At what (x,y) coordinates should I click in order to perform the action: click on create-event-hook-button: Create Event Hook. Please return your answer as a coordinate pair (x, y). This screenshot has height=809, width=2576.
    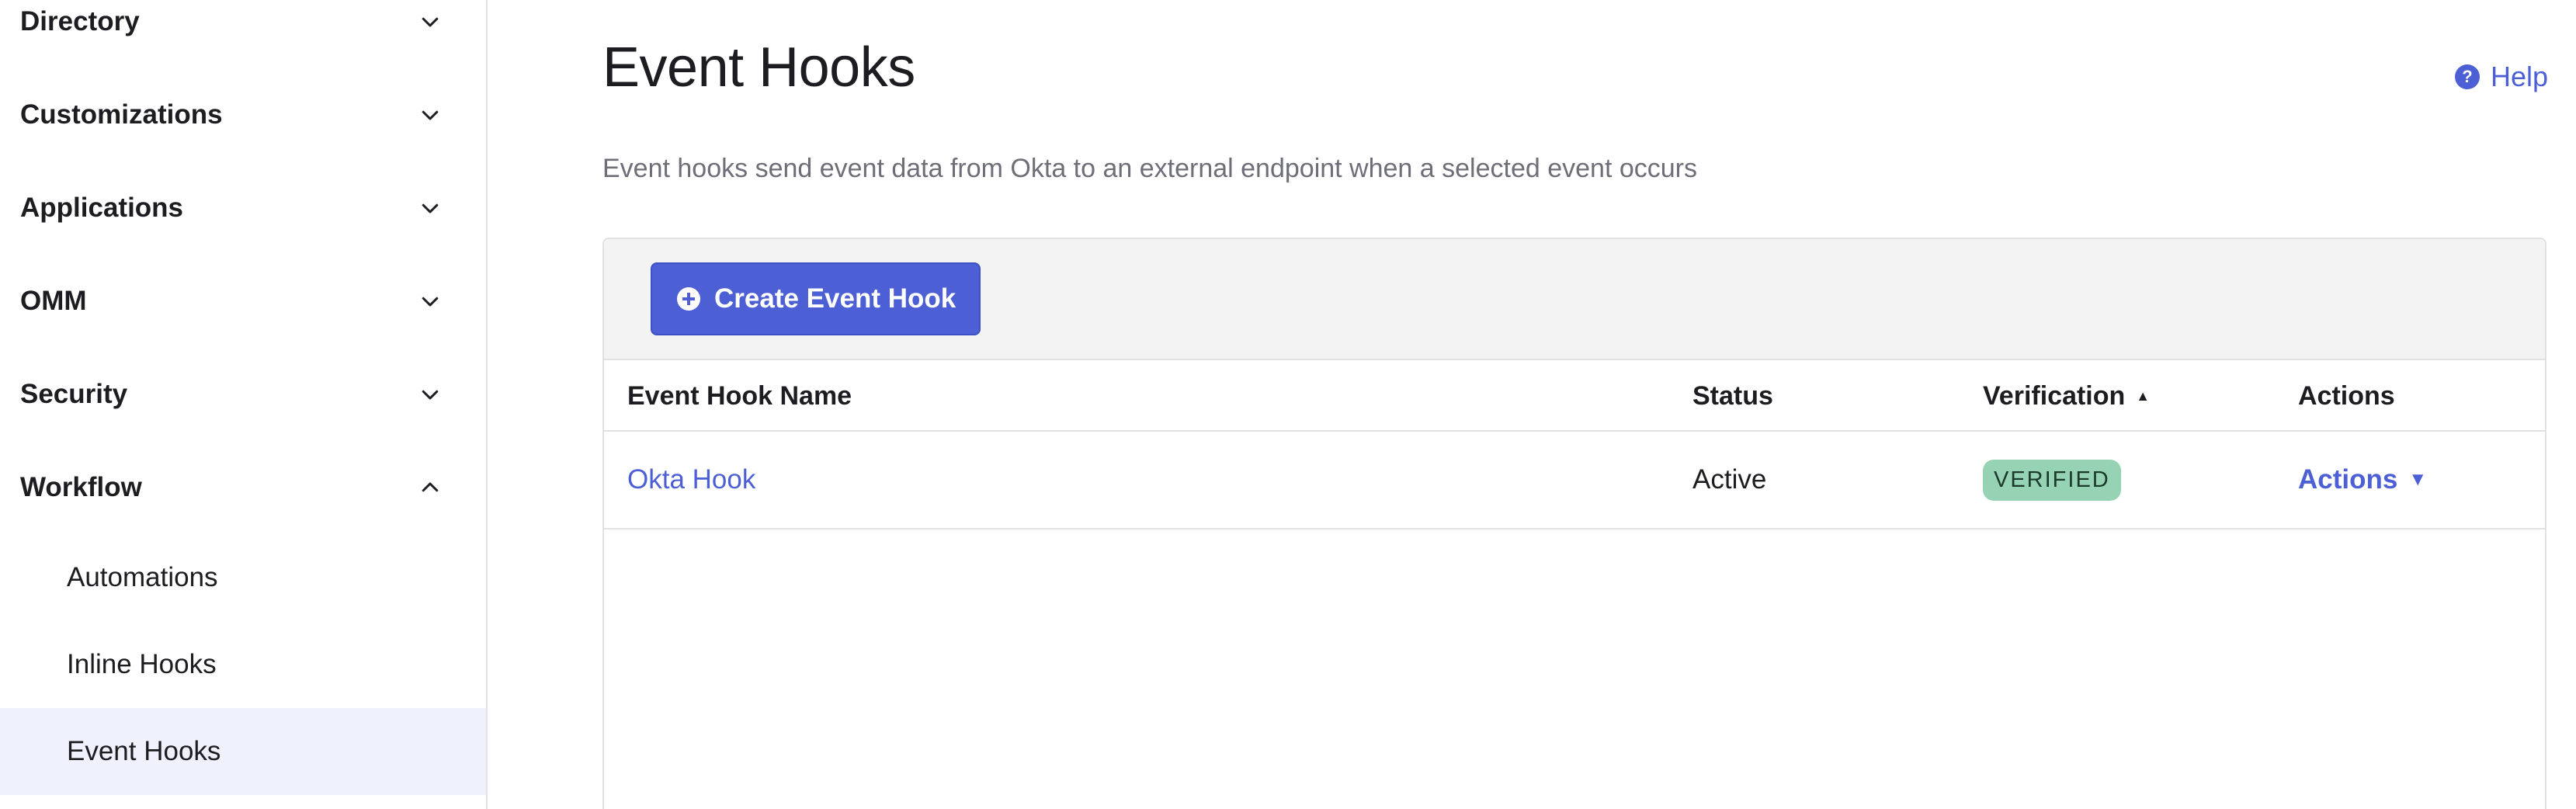
    Looking at the image, I should click on (816, 298).